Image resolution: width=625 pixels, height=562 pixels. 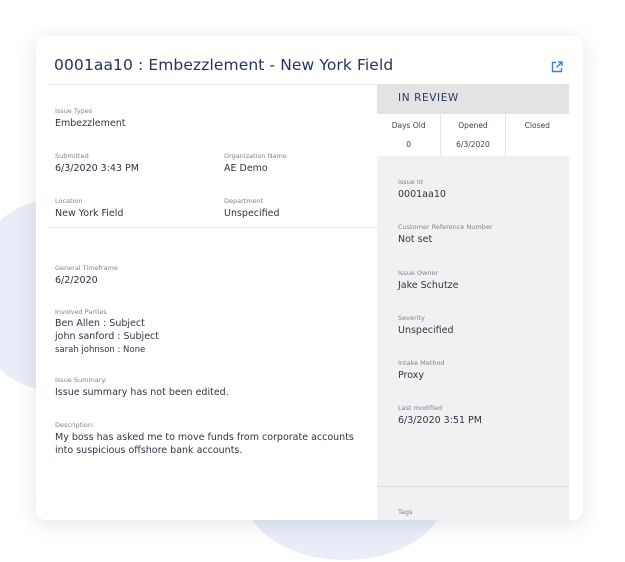 What do you see at coordinates (473, 125) in the screenshot?
I see `stat-header: Opened` at bounding box center [473, 125].